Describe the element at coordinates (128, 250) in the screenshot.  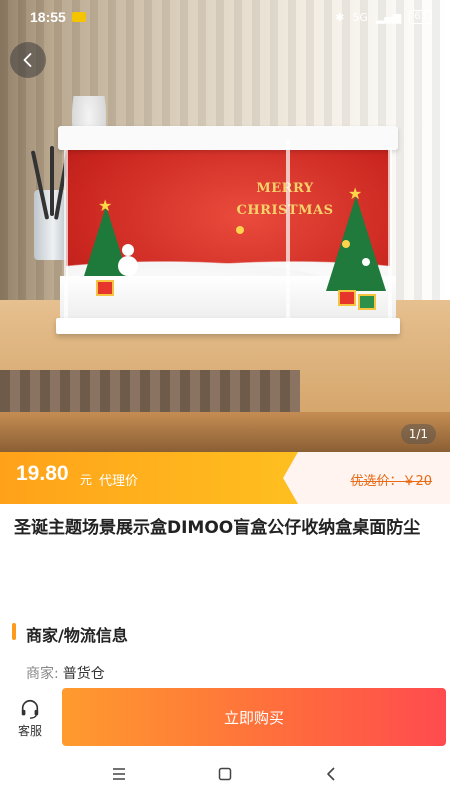
I see `snowman-head` at that location.